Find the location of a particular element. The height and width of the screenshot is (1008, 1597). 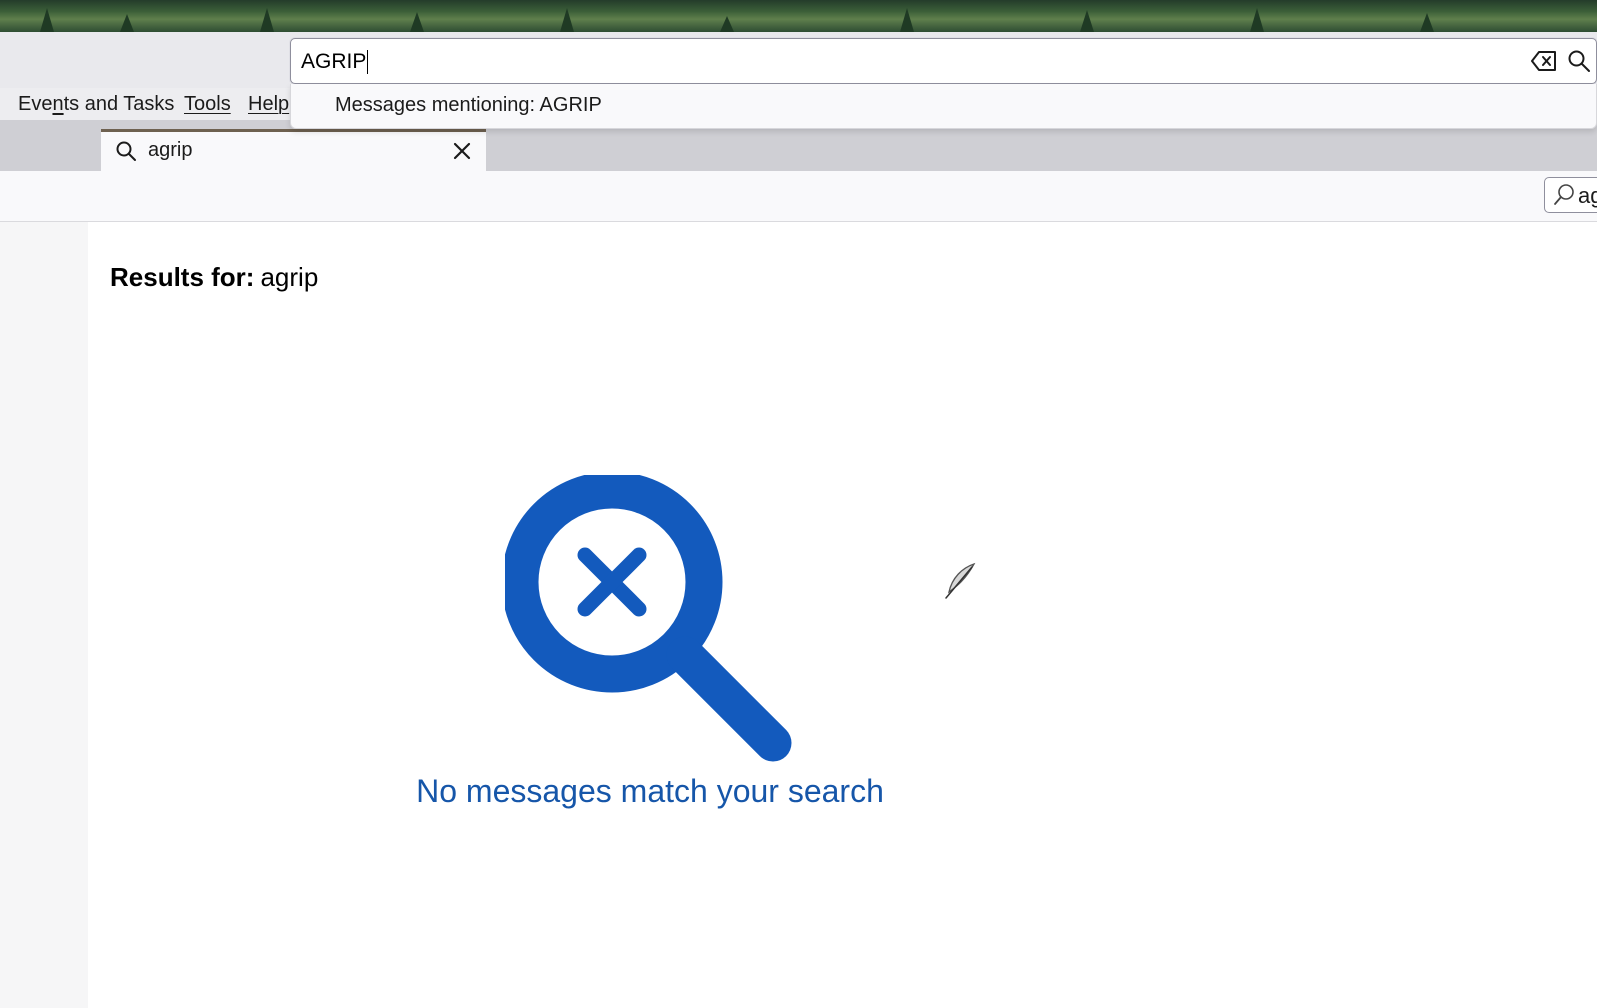

global-search-value: AGRIP is located at coordinates (335, 62).